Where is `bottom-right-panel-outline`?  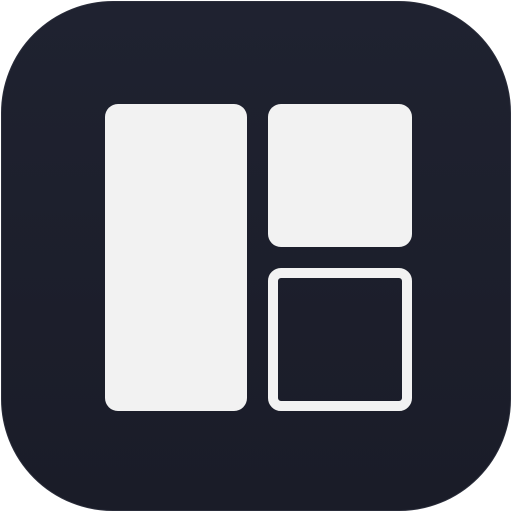 bottom-right-panel-outline is located at coordinates (340, 339).